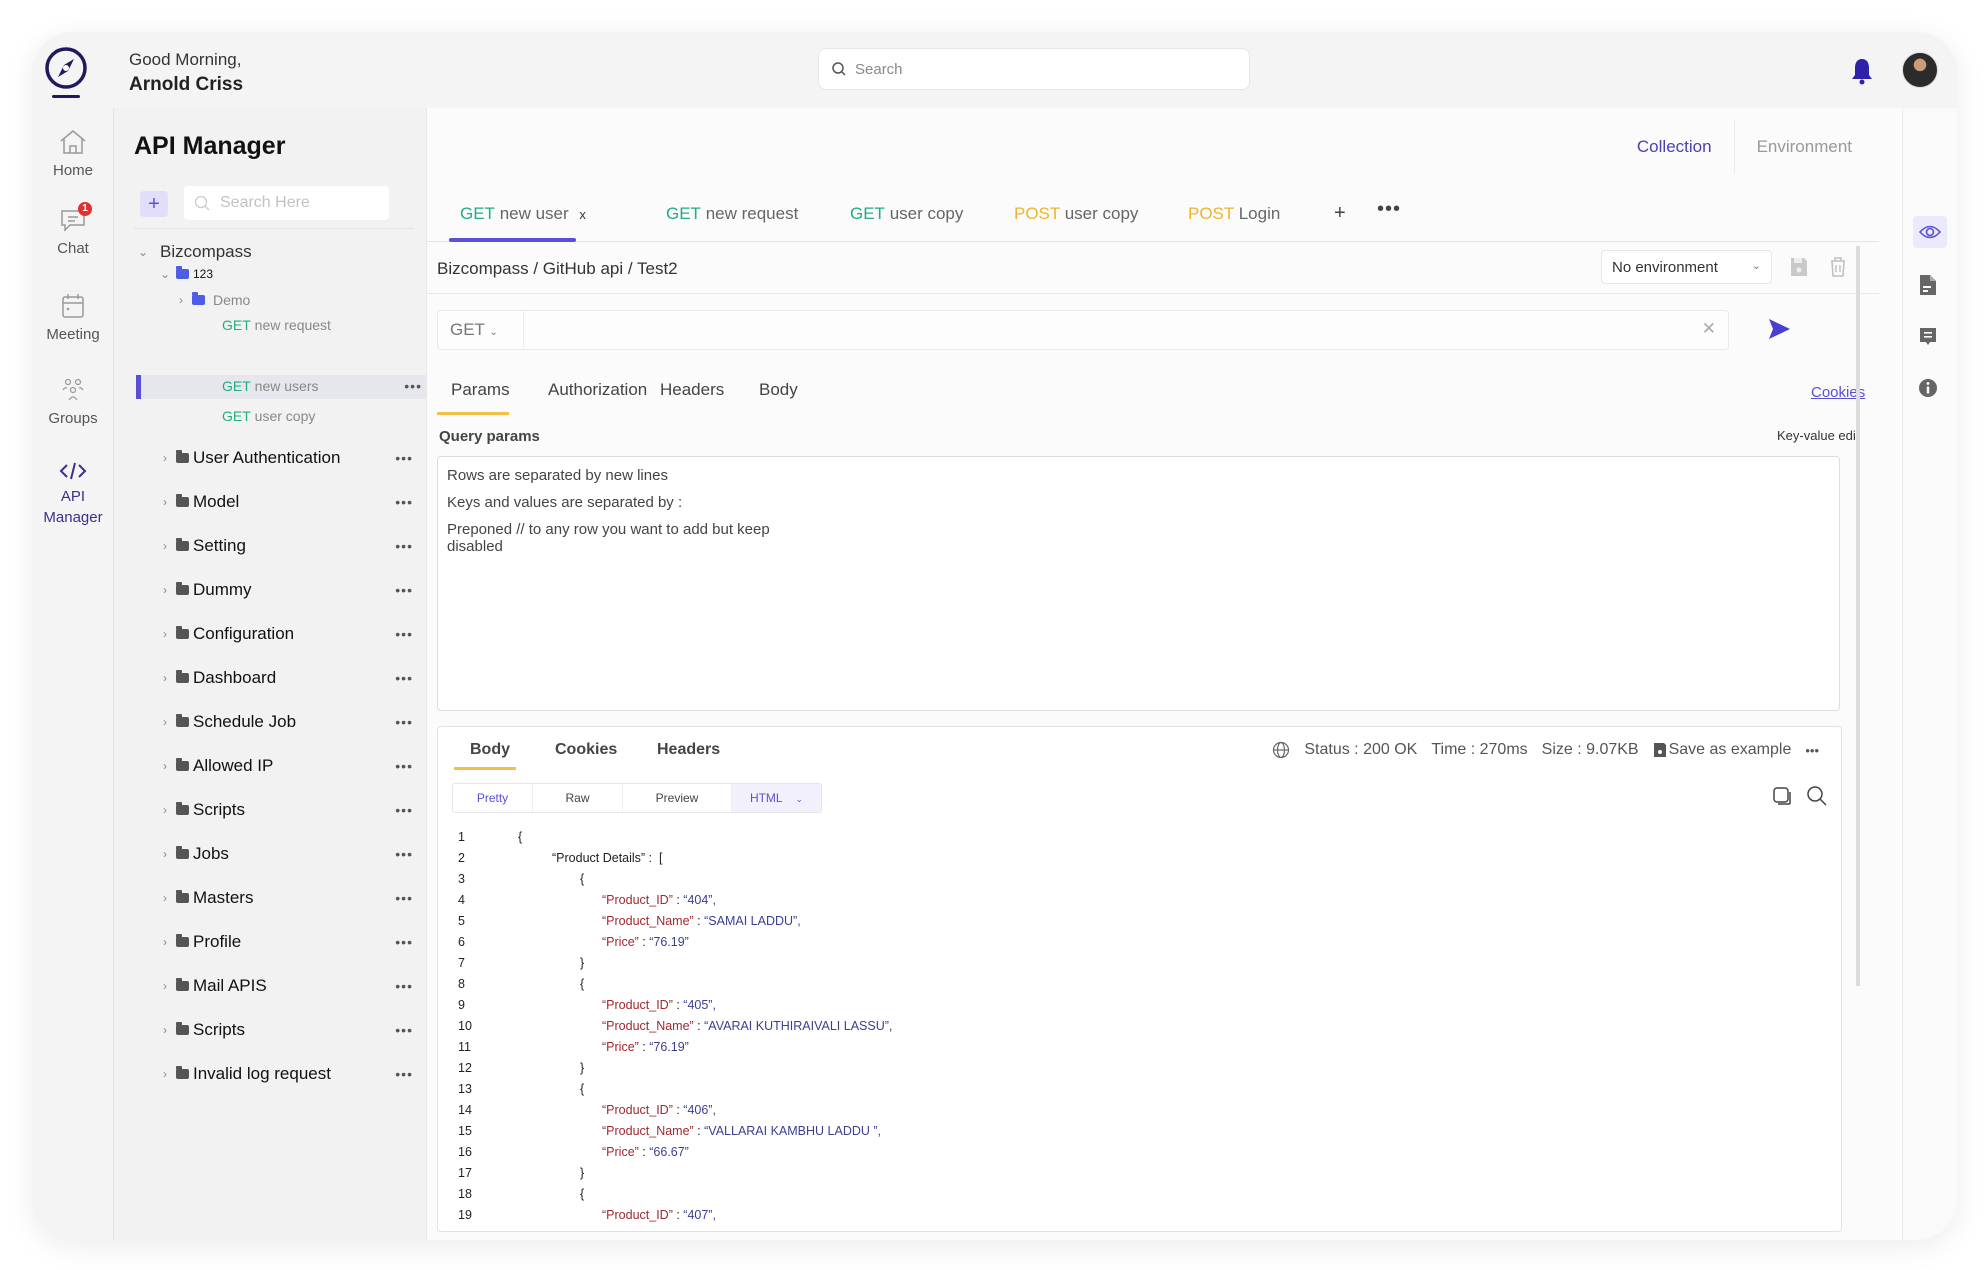  What do you see at coordinates (597, 390) in the screenshot?
I see `tab-authorization: Authorization` at bounding box center [597, 390].